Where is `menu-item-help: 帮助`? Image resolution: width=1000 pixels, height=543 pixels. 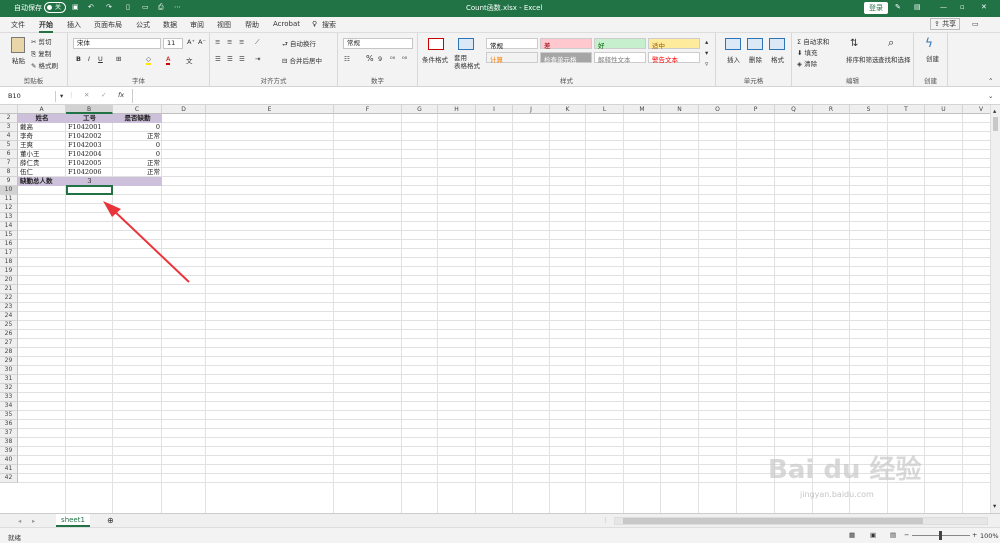 menu-item-help: 帮助 is located at coordinates (252, 25).